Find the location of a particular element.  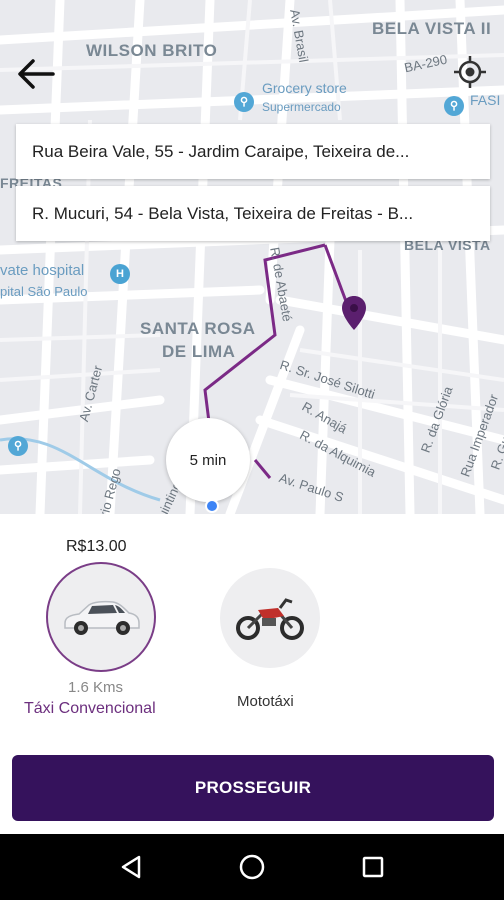

option-distance: 1.6 Kms is located at coordinates (96, 687).